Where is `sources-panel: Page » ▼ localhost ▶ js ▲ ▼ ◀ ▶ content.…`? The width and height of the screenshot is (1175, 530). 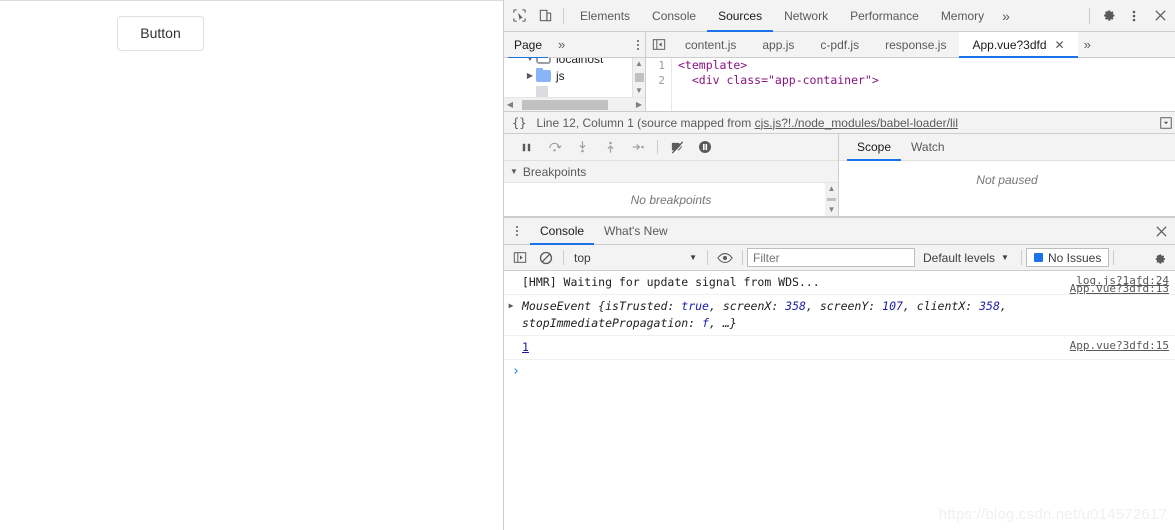 sources-panel: Page » ▼ localhost ▶ js ▲ ▼ ◀ ▶ content.… is located at coordinates (839, 71).